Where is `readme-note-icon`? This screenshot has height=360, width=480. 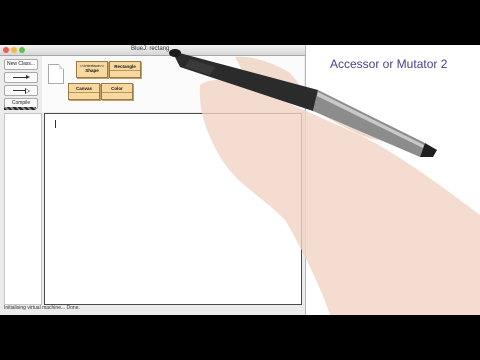
readme-note-icon is located at coordinates (56, 74).